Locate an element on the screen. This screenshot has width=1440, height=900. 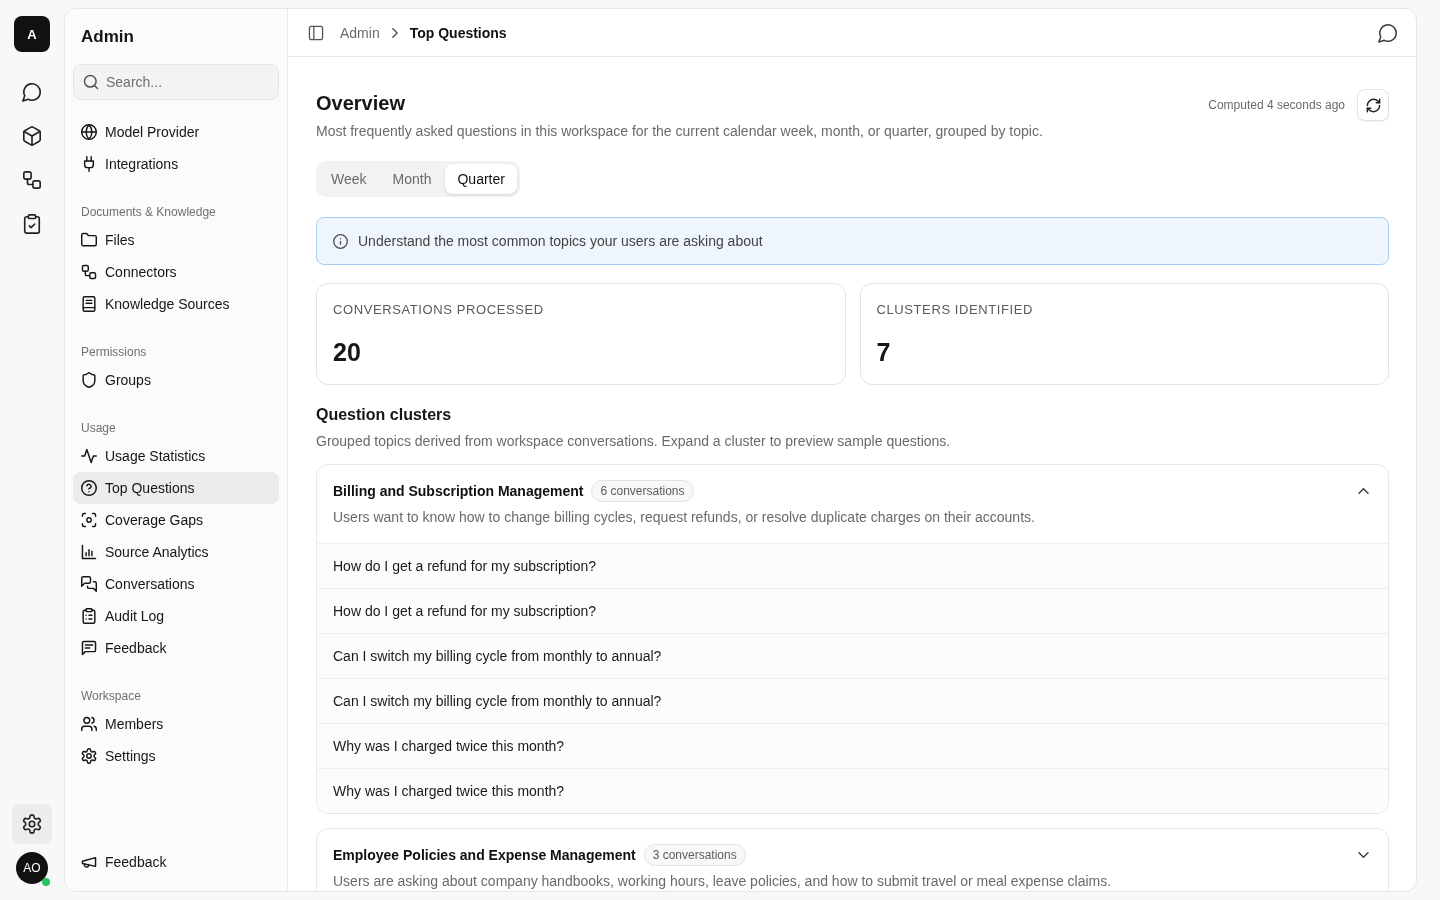
chevron-right-icon is located at coordinates (394, 32).